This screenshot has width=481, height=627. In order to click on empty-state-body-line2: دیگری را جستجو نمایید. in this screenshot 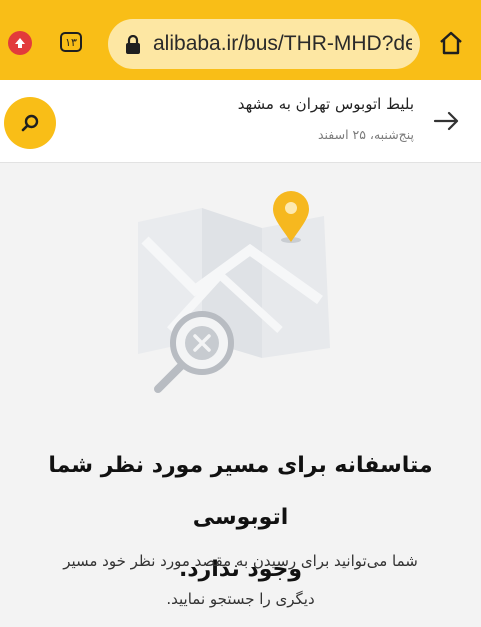, I will do `click(240, 599)`.